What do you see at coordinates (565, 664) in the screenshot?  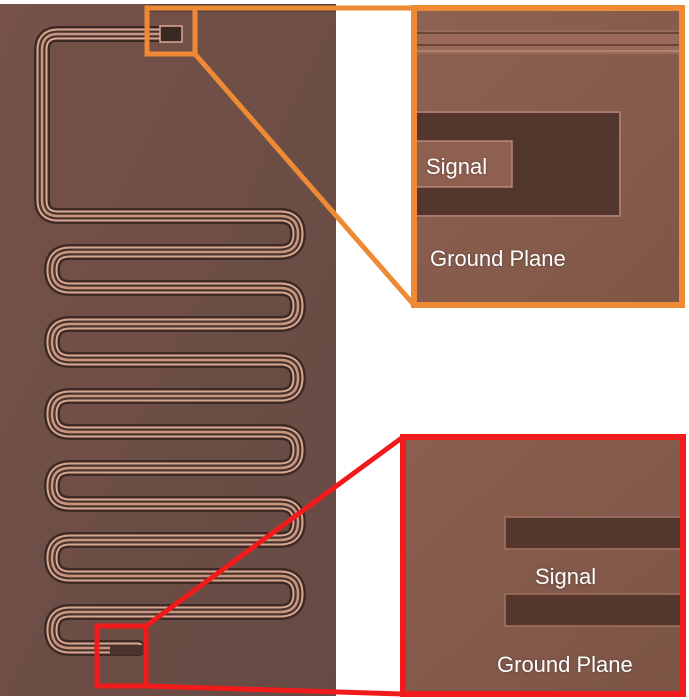 I see `inset-bottom-ground-label: Ground Plane` at bounding box center [565, 664].